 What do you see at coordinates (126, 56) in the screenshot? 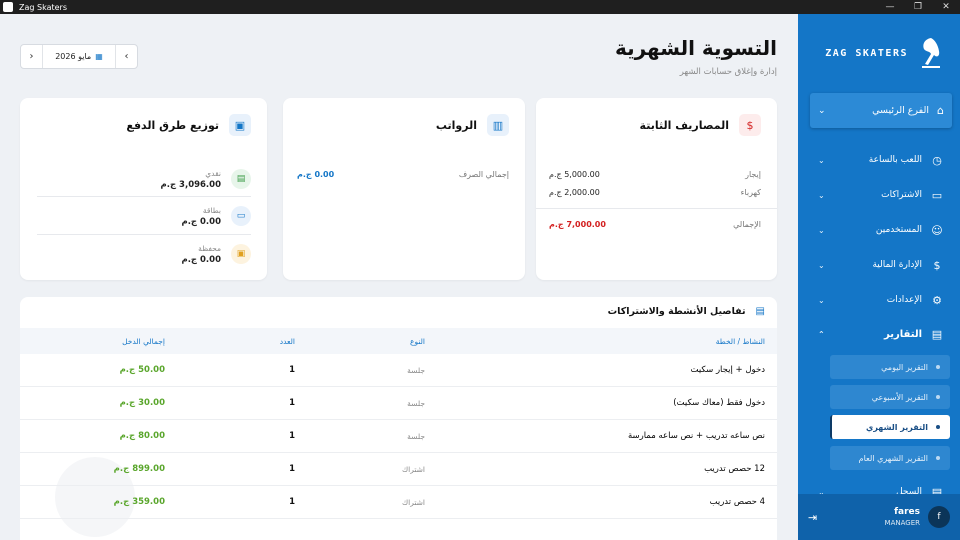
I see `previous-month-button: ‹` at bounding box center [126, 56].